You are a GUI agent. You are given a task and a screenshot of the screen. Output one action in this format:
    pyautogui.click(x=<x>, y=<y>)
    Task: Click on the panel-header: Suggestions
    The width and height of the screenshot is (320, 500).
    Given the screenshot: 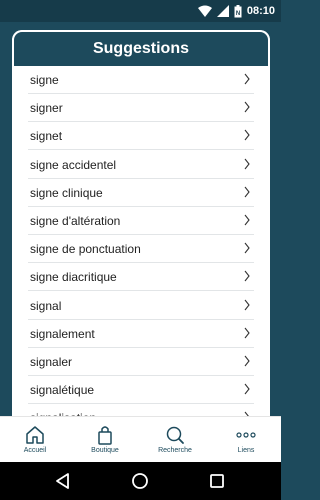 What is the action you would take?
    pyautogui.click(x=141, y=48)
    